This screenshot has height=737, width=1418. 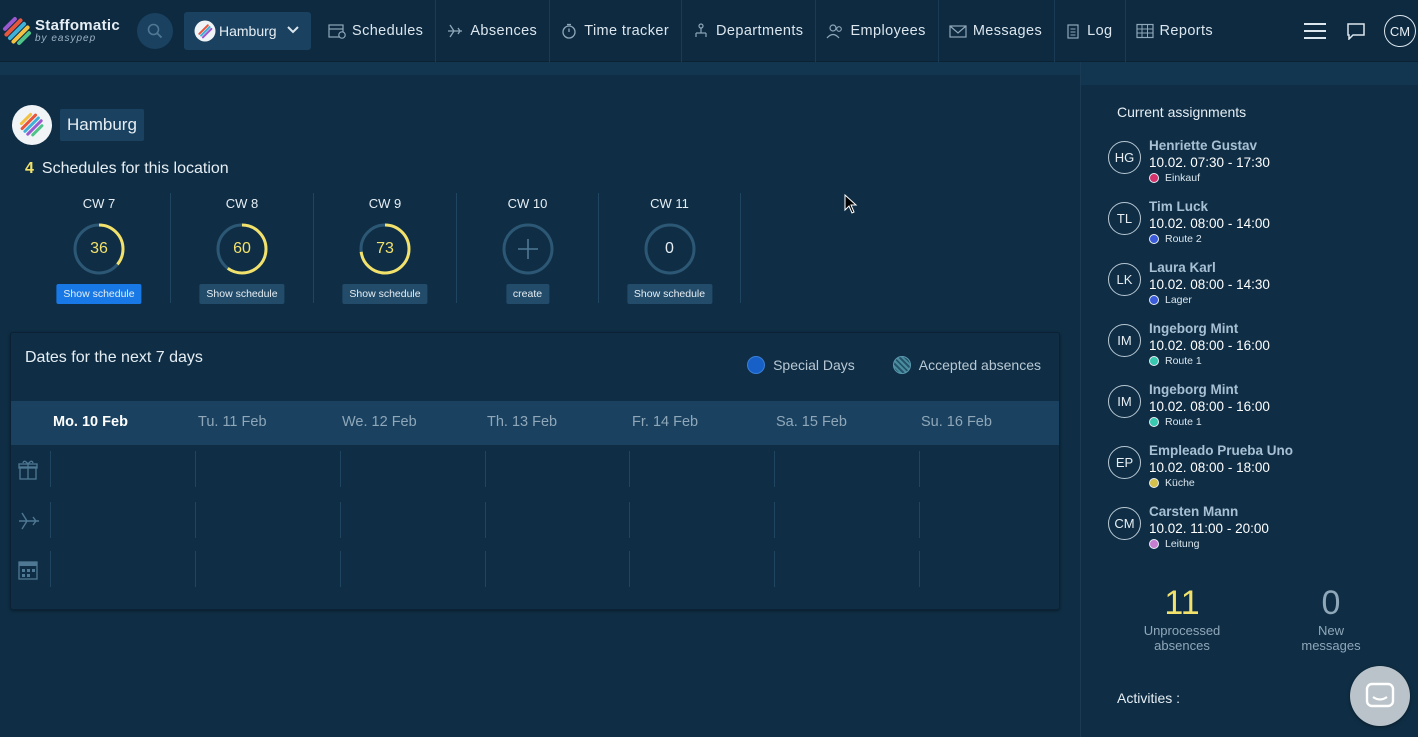 I want to click on employees-icon, so click(x=835, y=31).